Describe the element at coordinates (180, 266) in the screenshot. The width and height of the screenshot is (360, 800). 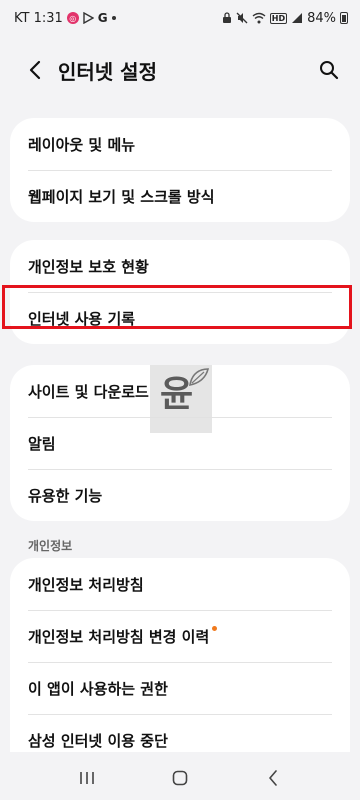
I see `privacy-status-item: 개인정보 보호 현황` at that location.